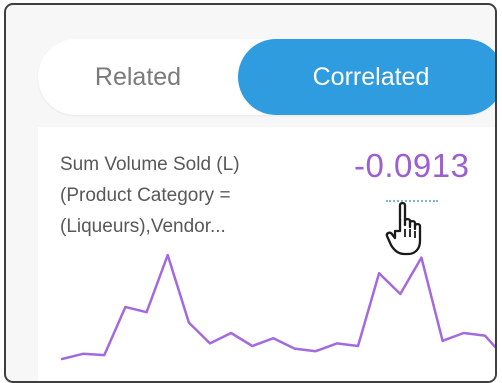 The image size is (502, 383). What do you see at coordinates (411, 166) in the screenshot?
I see `correlation-value: -0.0913` at bounding box center [411, 166].